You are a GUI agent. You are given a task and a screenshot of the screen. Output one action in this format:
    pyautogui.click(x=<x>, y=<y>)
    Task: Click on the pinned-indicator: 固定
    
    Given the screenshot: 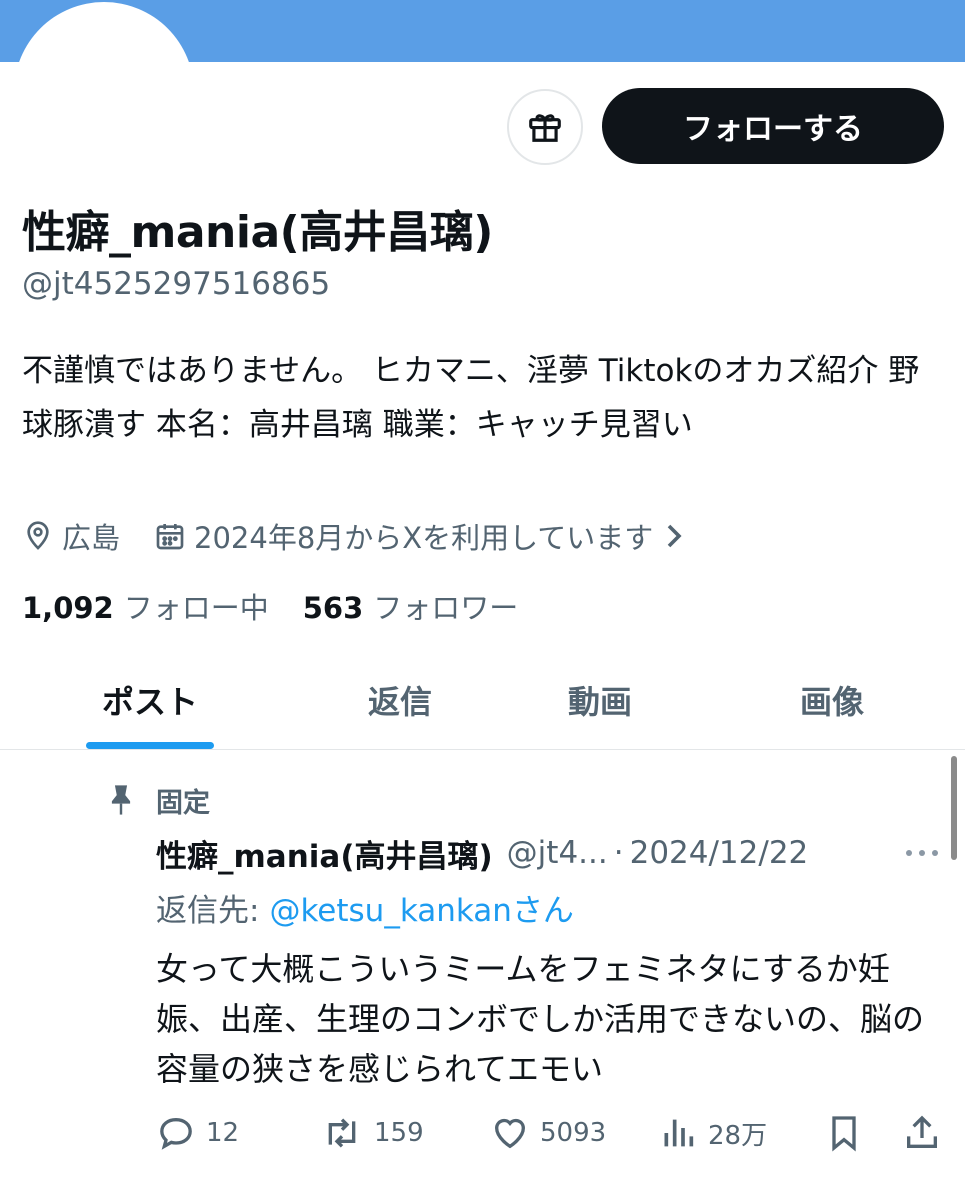 What is the action you would take?
    pyautogui.click(x=158, y=800)
    